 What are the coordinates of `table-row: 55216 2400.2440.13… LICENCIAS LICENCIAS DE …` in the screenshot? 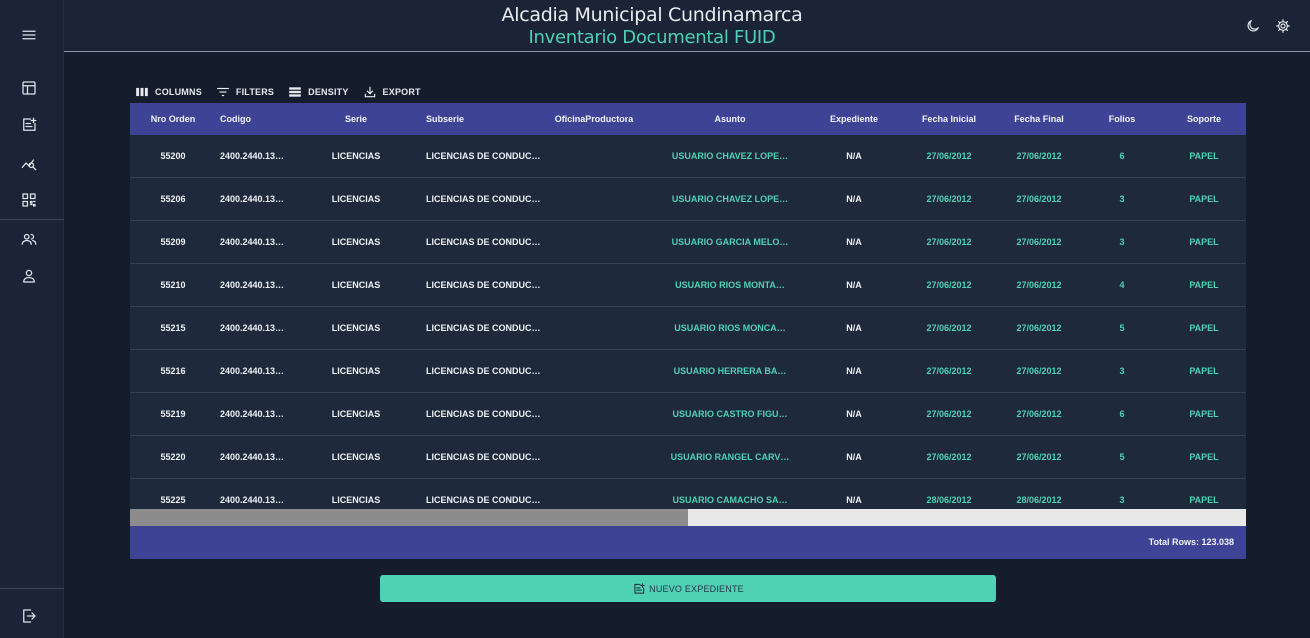 It's located at (688, 371).